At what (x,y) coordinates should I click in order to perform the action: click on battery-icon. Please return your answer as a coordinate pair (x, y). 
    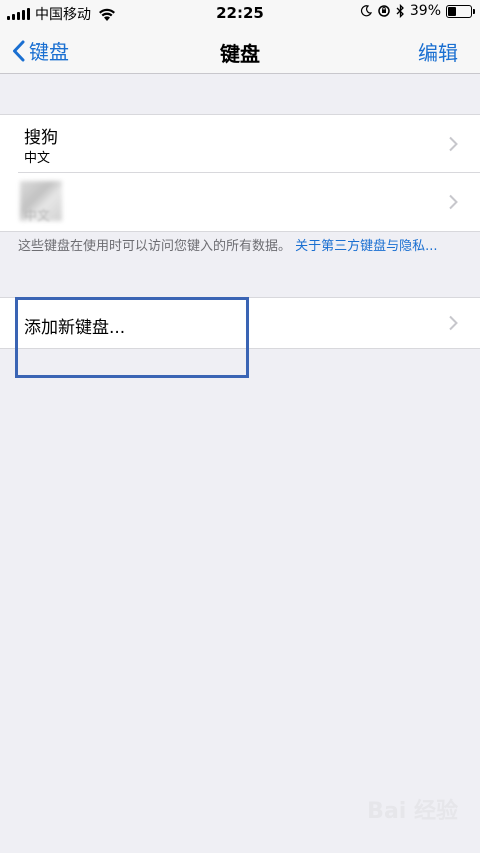
    Looking at the image, I should click on (460, 11).